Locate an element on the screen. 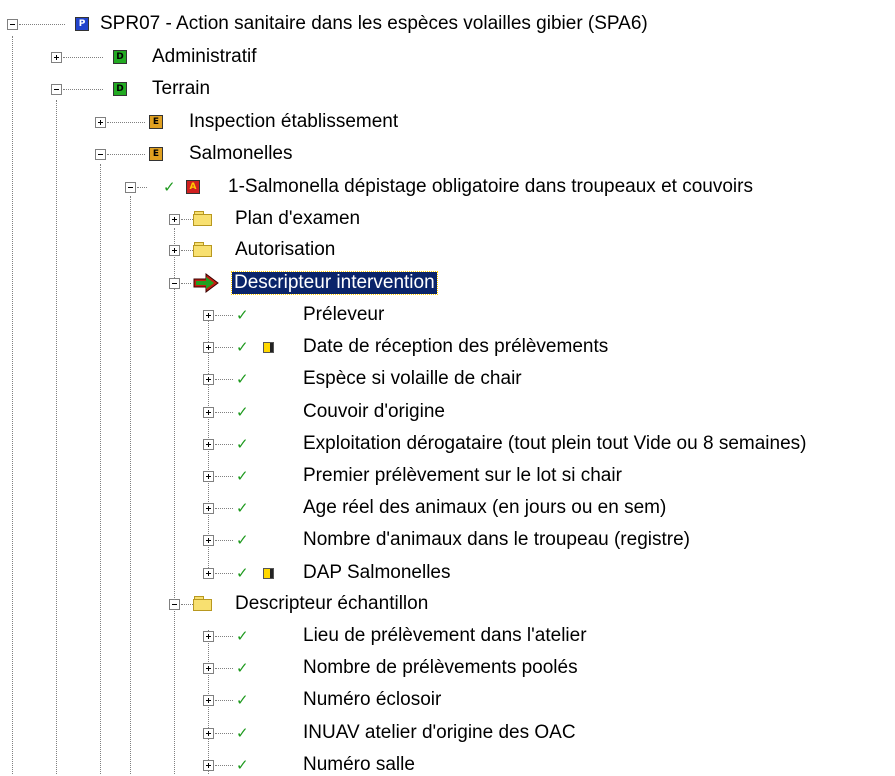  tree-node-field: Espèce si volaille de chair is located at coordinates (412, 379).